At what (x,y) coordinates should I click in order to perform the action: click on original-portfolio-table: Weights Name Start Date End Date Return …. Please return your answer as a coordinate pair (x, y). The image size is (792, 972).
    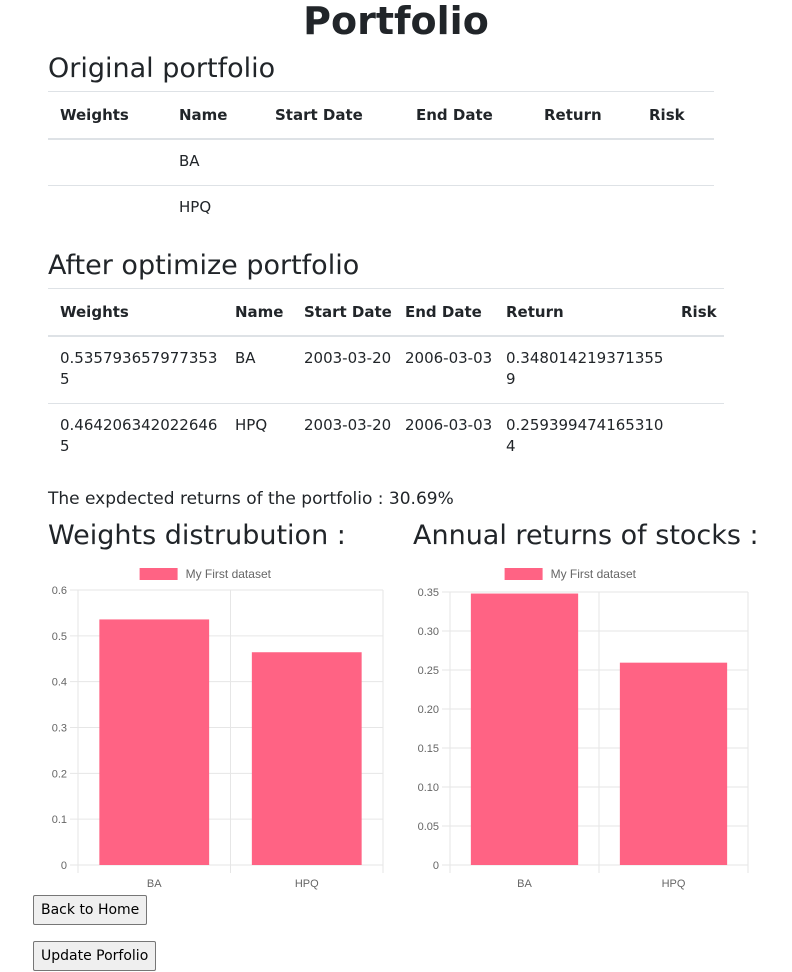
    Looking at the image, I should click on (381, 162).